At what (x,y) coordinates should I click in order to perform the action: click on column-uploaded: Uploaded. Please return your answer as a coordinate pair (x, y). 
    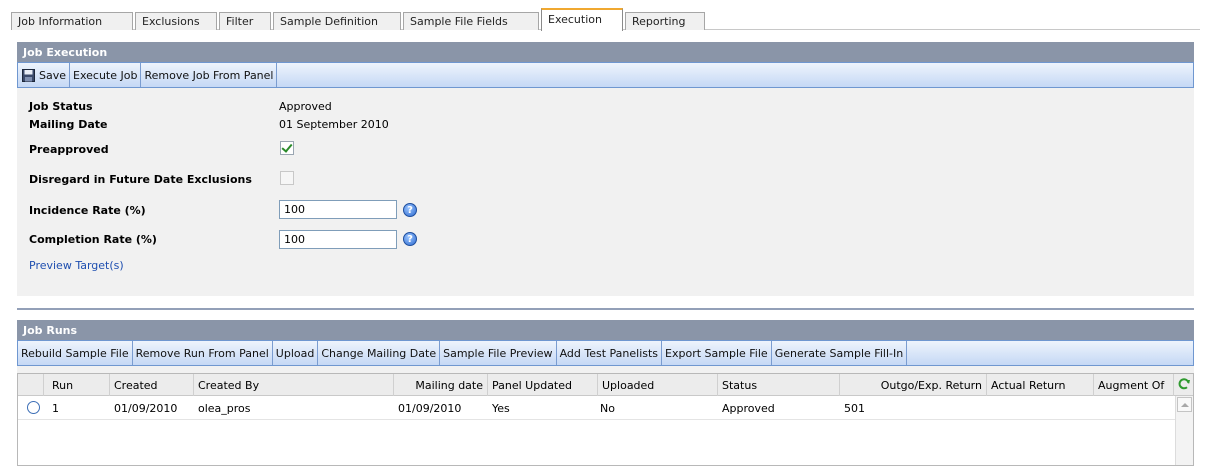
    Looking at the image, I should click on (658, 385).